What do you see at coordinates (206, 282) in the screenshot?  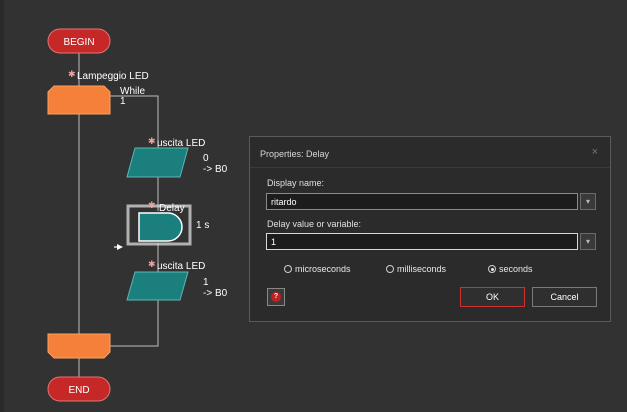 I see `output2-value: 1` at bounding box center [206, 282].